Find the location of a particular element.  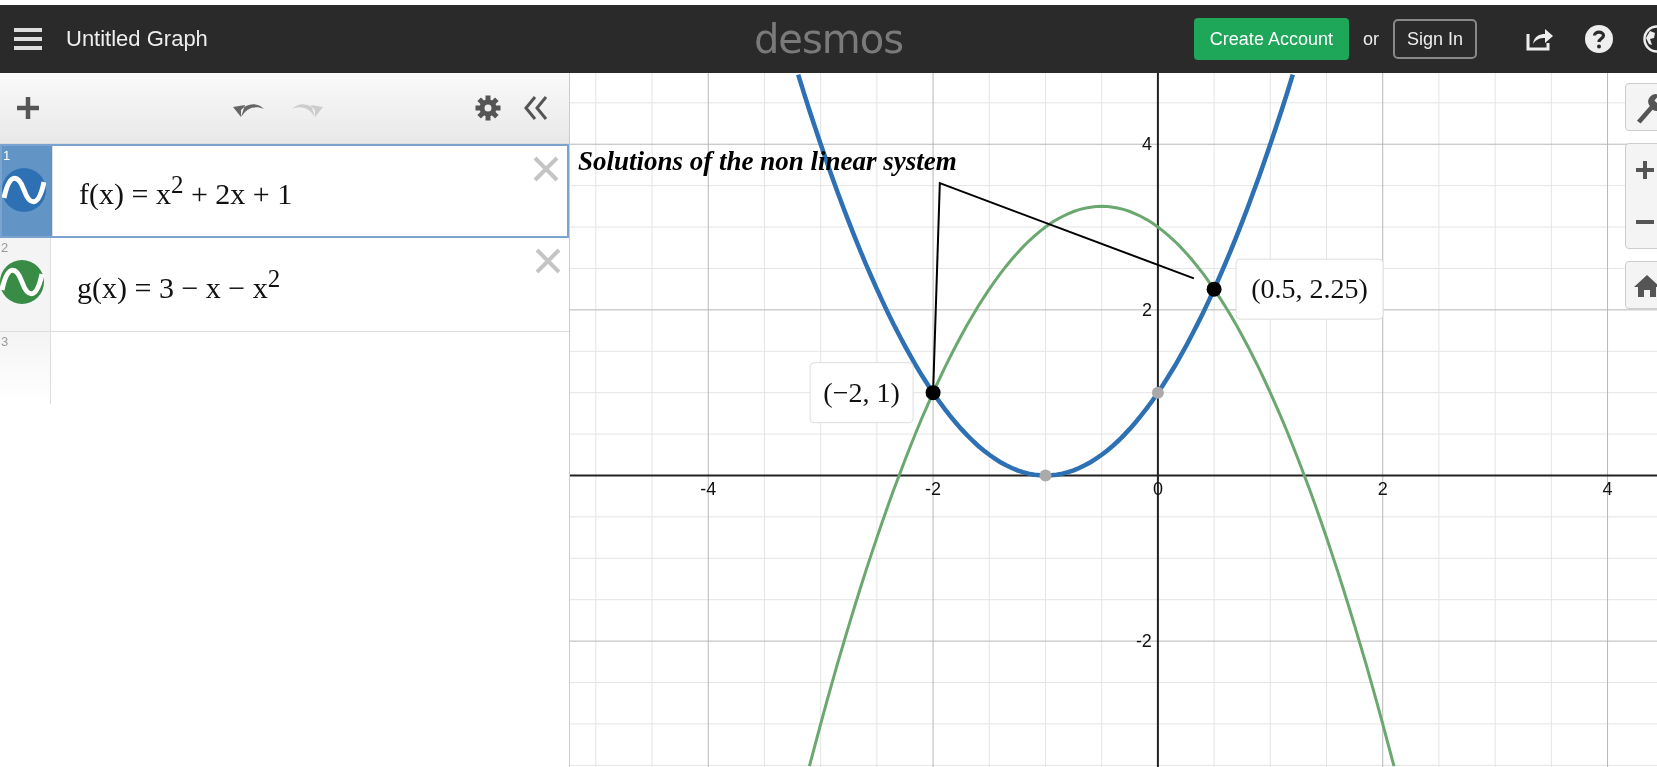

coordinate-tooltip: (0.5, 2.25) is located at coordinates (1309, 289).